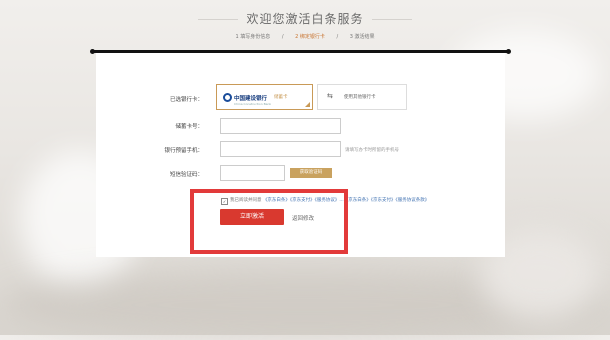 The width and height of the screenshot is (610, 340). I want to click on sms-code-input, so click(252, 173).